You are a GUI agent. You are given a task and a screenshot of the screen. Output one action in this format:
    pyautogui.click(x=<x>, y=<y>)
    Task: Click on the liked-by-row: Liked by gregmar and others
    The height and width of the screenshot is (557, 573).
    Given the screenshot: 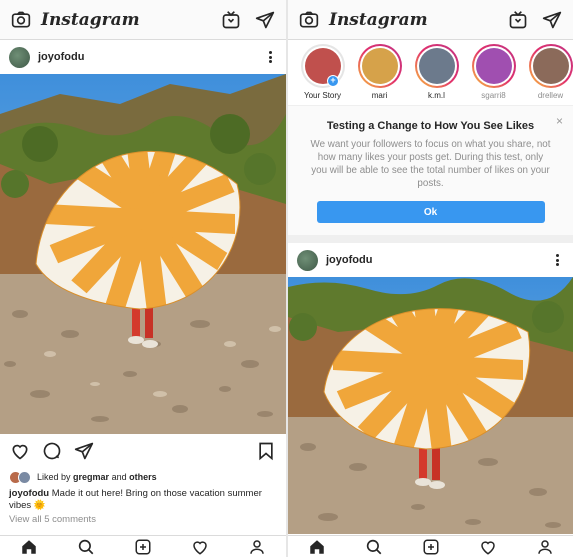 What is the action you would take?
    pyautogui.click(x=143, y=477)
    